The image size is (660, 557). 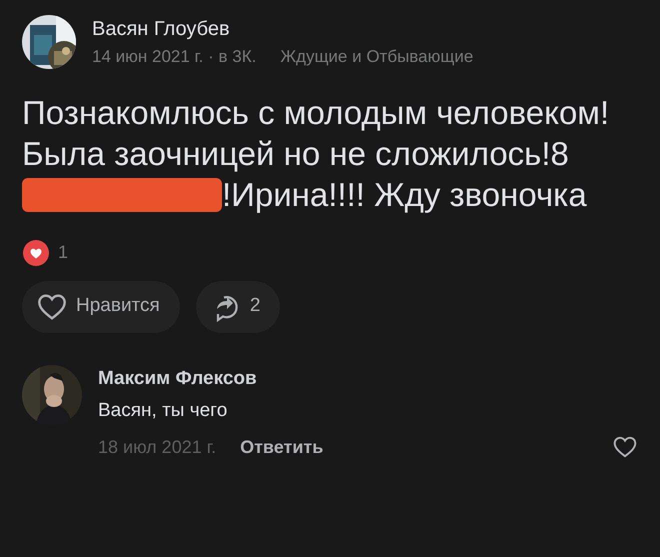 What do you see at coordinates (625, 447) in the screenshot?
I see `like-icon` at bounding box center [625, 447].